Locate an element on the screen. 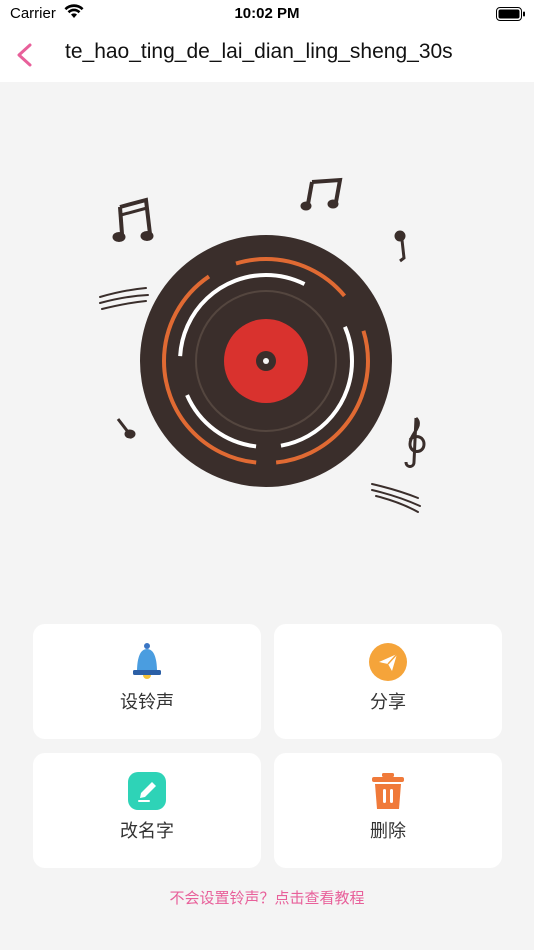 The height and width of the screenshot is (950, 534). edit-icon is located at coordinates (147, 791).